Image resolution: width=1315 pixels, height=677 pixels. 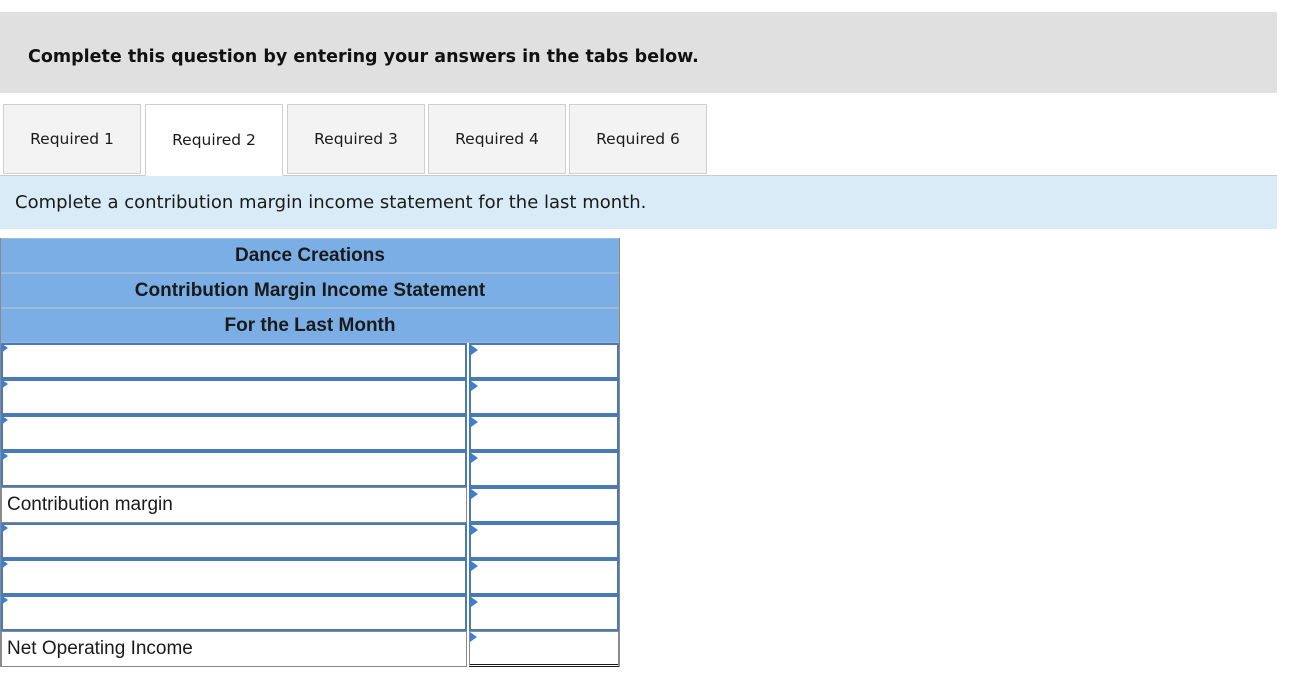 I want to click on row-3-amount-input, so click(x=544, y=433).